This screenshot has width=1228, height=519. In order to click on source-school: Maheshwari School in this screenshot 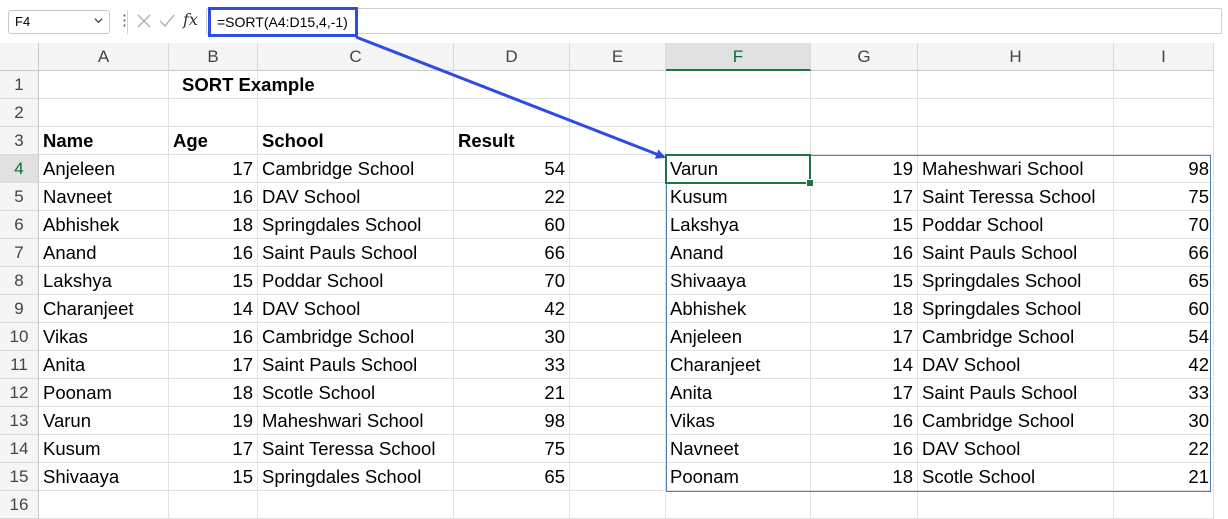, I will do `click(356, 421)`.